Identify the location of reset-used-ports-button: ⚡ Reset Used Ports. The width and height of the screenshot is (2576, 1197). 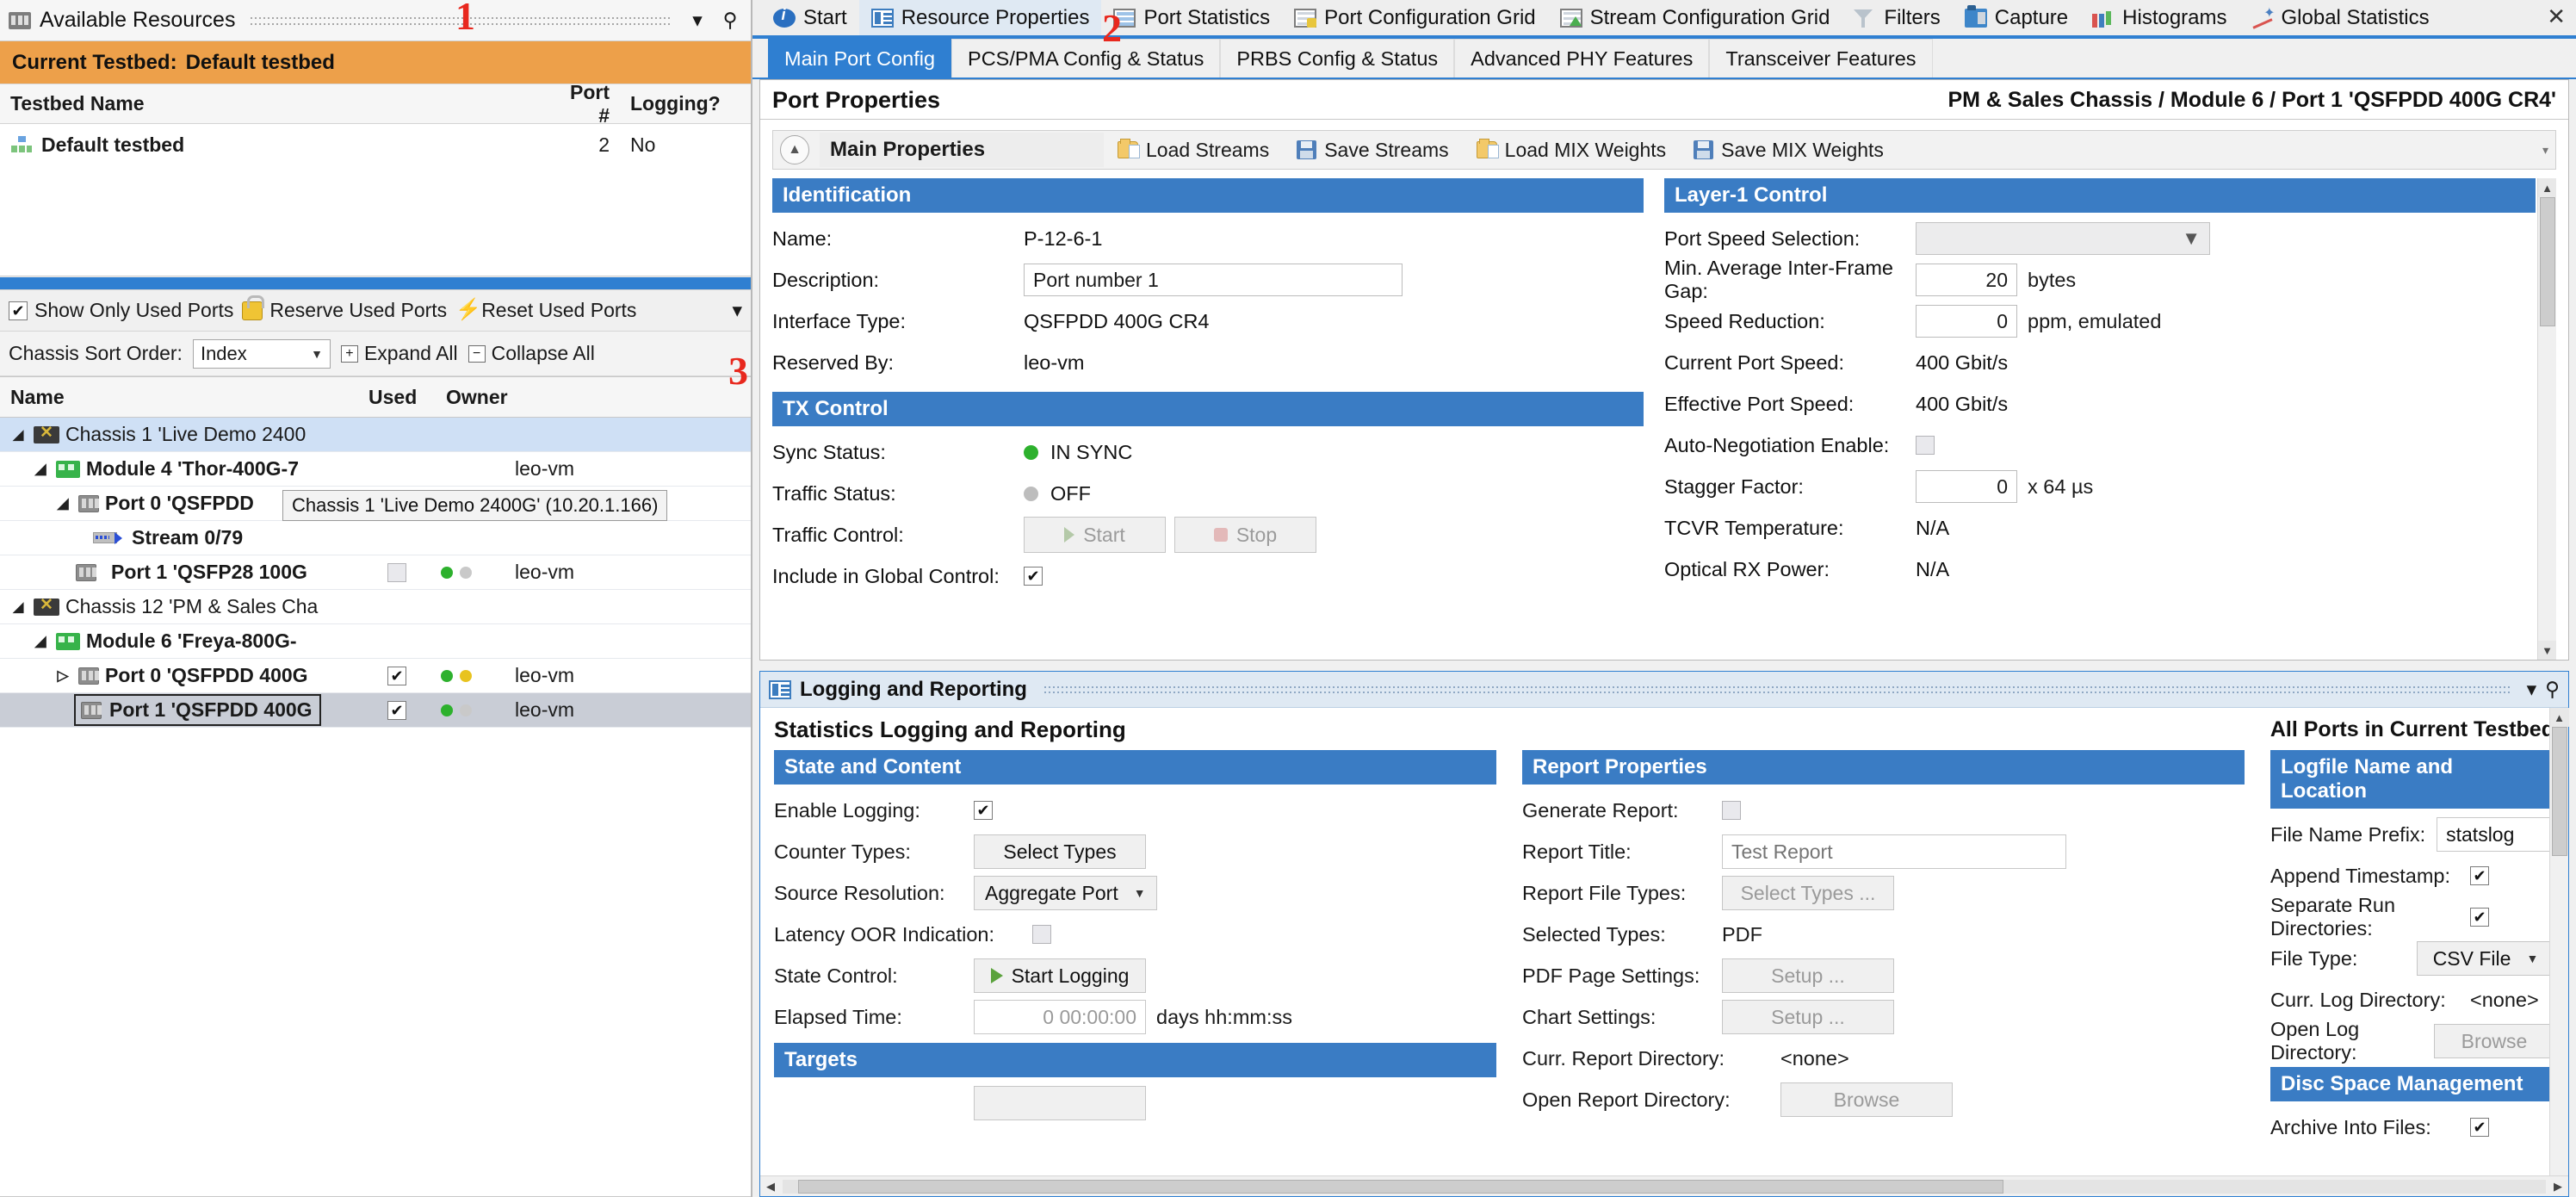
(546, 311).